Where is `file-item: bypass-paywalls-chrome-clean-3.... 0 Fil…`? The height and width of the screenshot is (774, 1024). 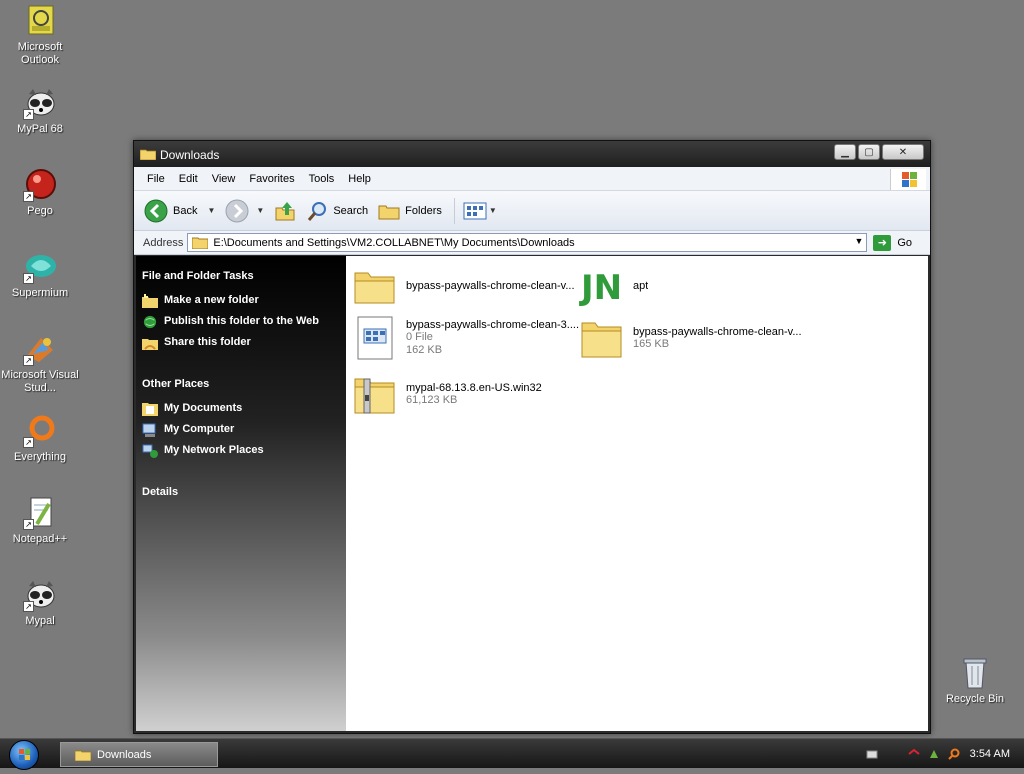 file-item: bypass-paywalls-chrome-clean-3.... 0 Fil… is located at coordinates (472, 338).